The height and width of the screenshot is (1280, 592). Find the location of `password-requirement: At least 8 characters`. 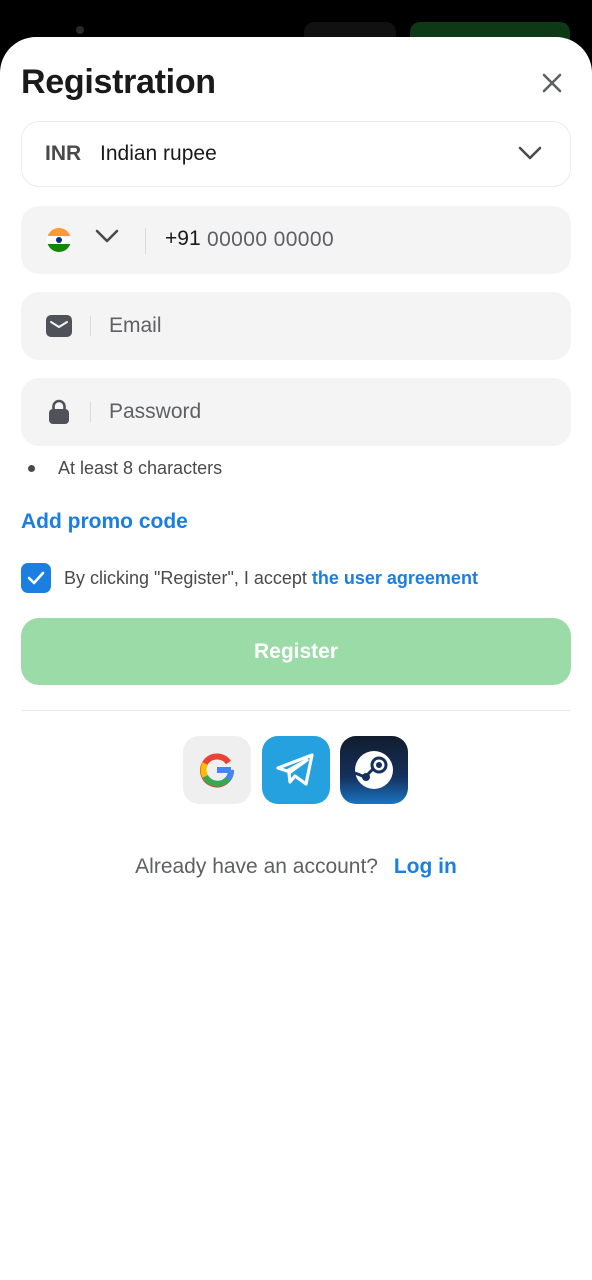

password-requirement: At least 8 characters is located at coordinates (125, 468).